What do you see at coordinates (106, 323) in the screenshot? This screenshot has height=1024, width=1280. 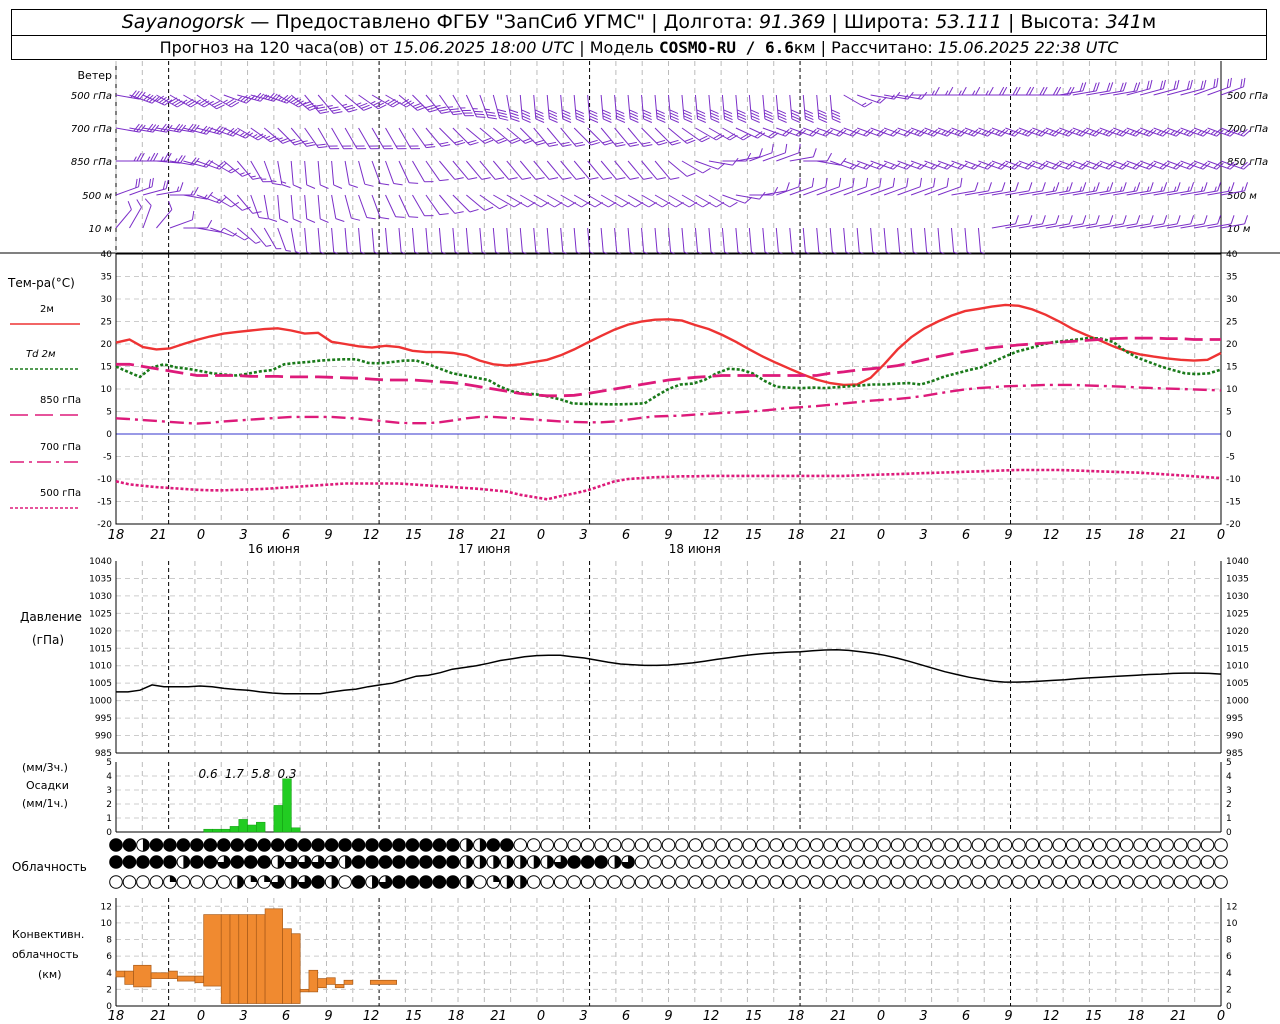 I see `temp-ytick: 25` at bounding box center [106, 323].